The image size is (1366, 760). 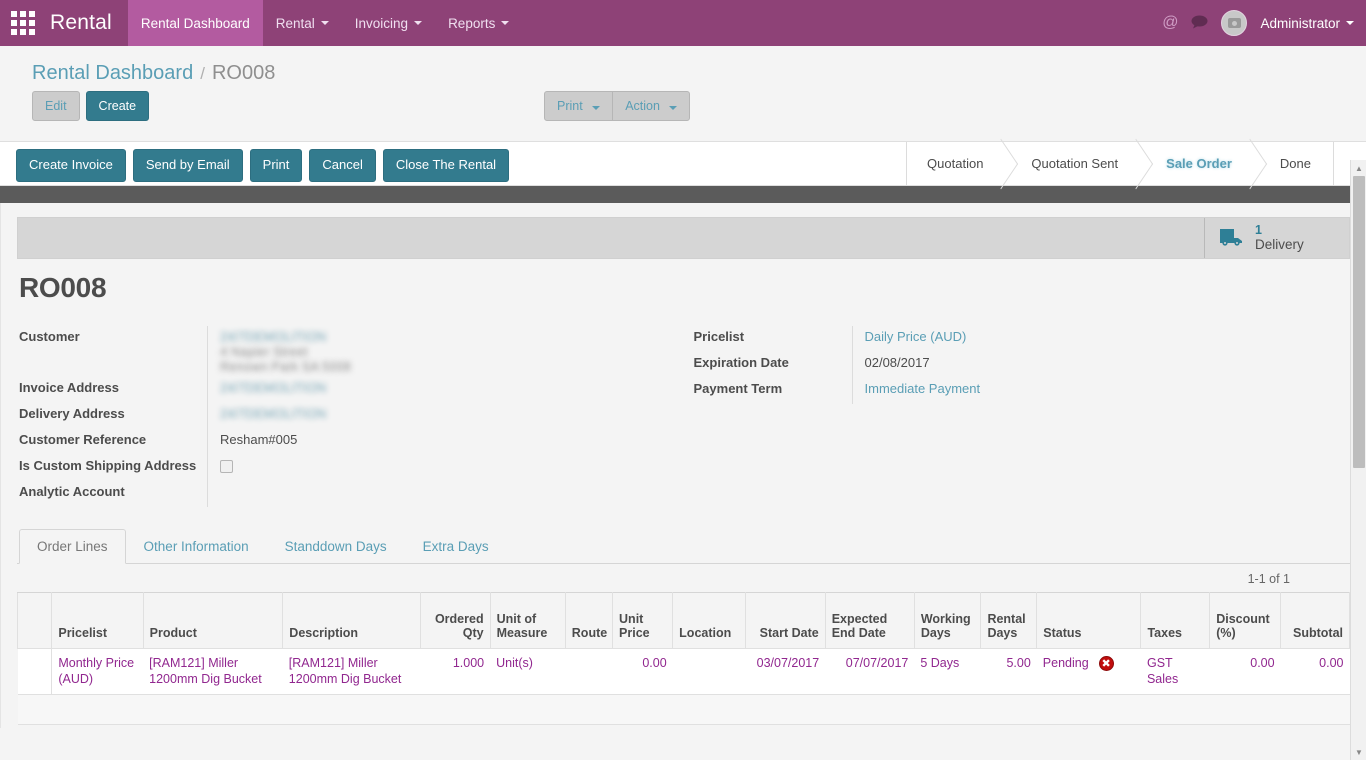 I want to click on chat-icon, so click(x=1199, y=23).